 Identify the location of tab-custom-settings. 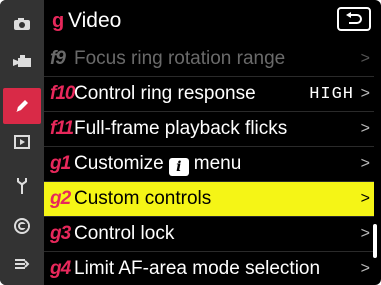
(22, 106).